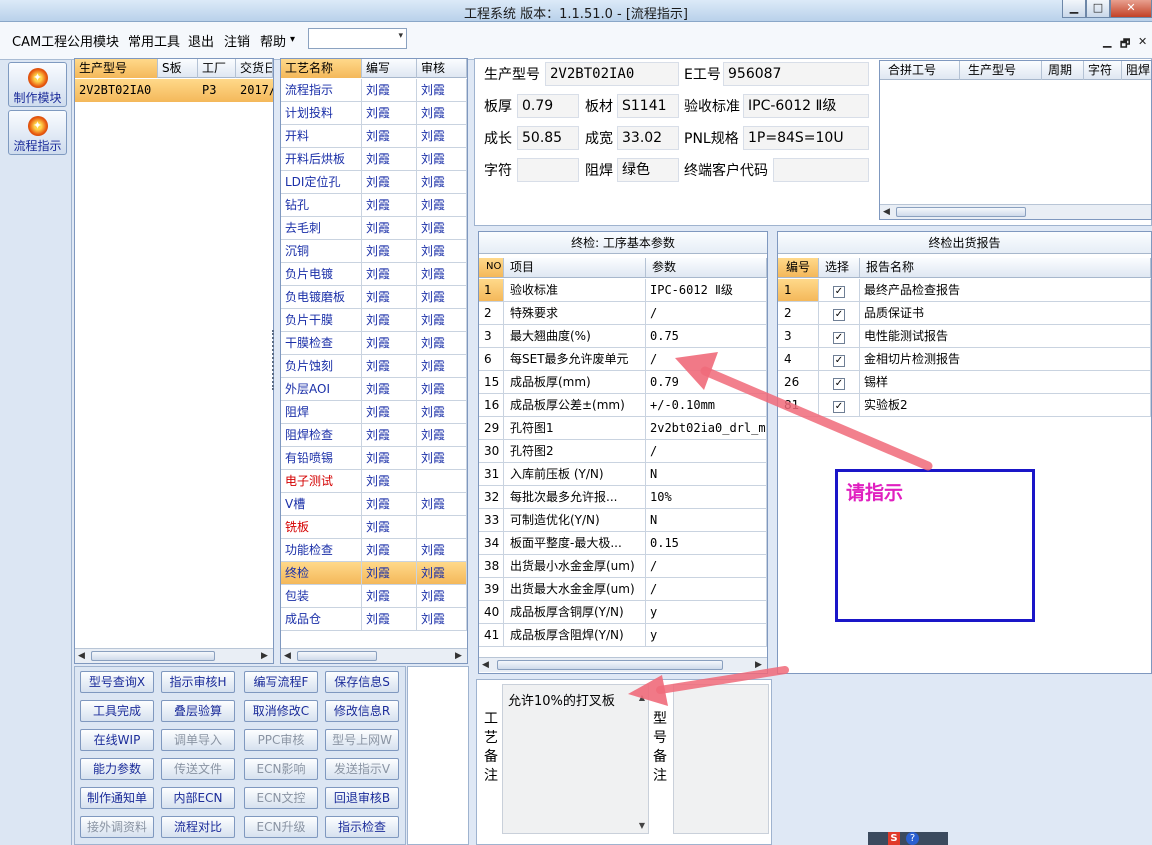 This screenshot has width=1152, height=845. Describe the element at coordinates (623, 543) in the screenshot. I see `table-row: 34 板面平整度-最大极... 0.15` at that location.